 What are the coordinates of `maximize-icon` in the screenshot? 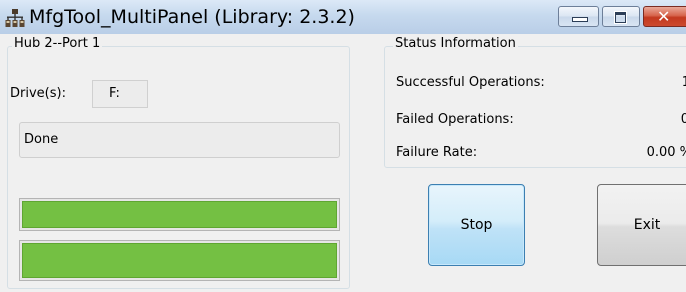 It's located at (620, 17).